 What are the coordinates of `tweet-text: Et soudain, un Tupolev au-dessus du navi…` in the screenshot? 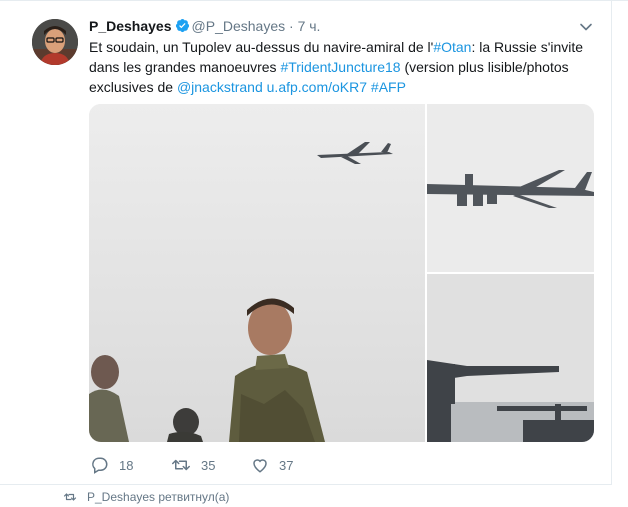 It's located at (341, 67).